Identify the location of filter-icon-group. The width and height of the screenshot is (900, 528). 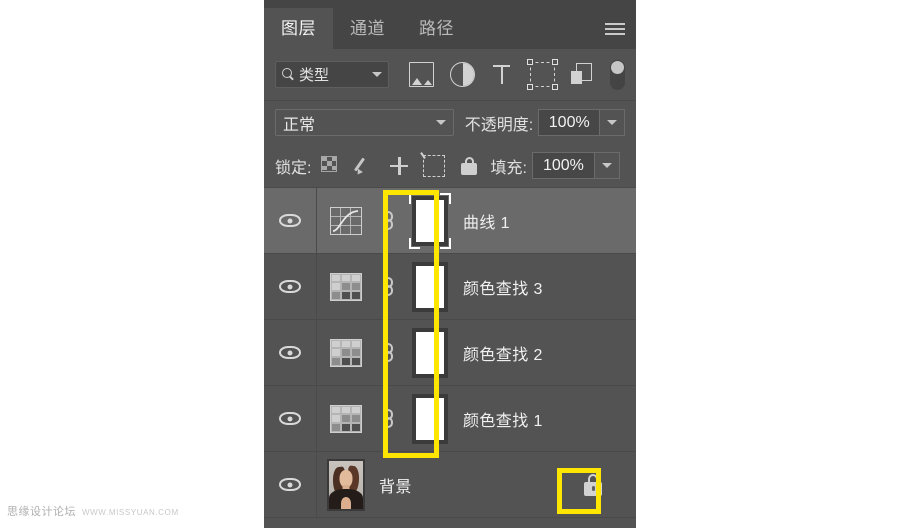
(501, 74).